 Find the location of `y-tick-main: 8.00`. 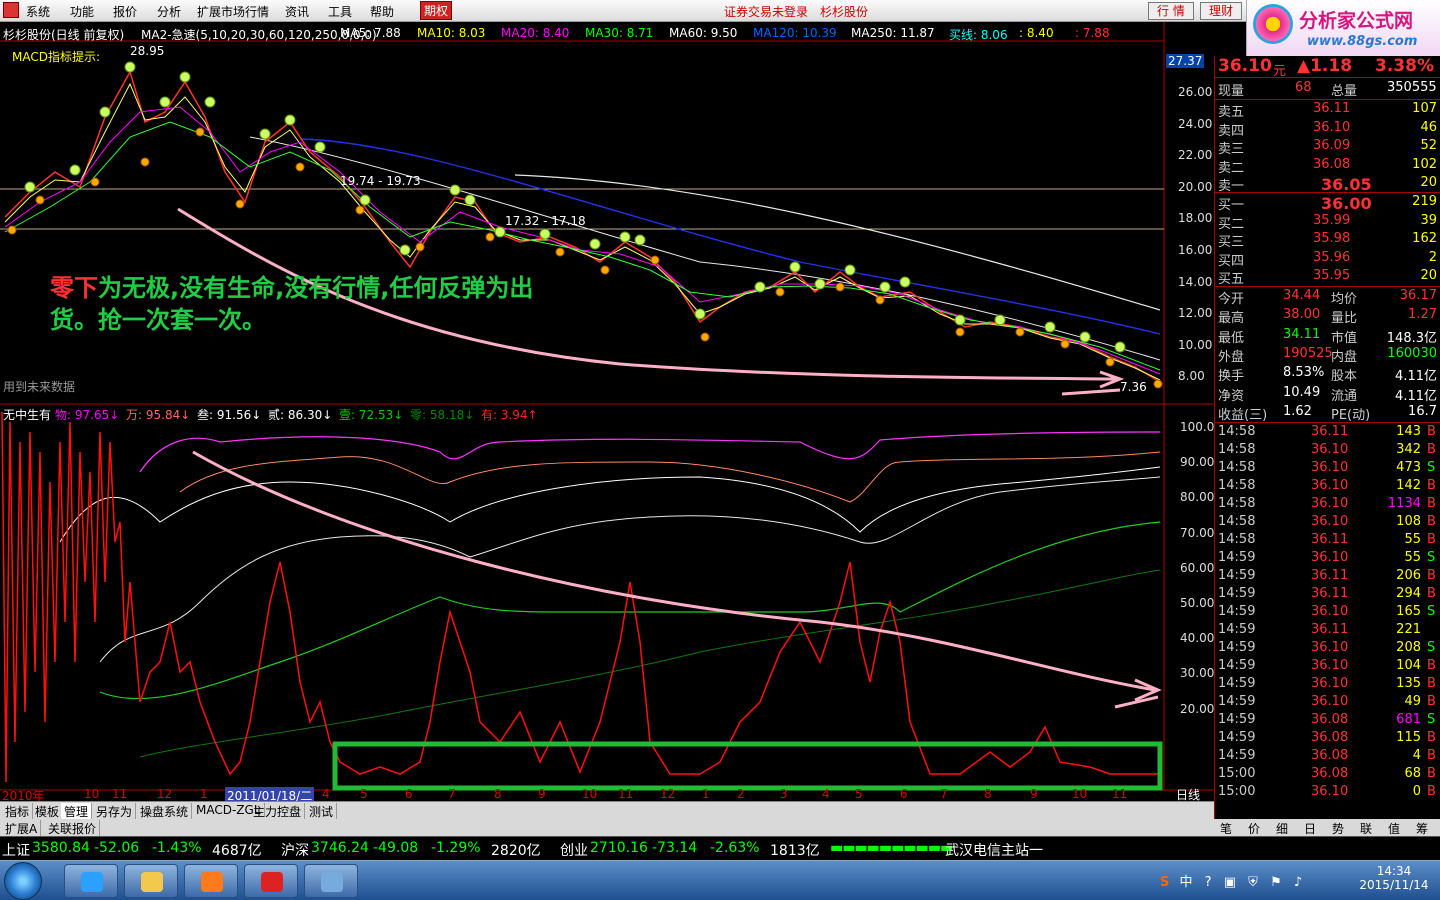

y-tick-main: 8.00 is located at coordinates (1191, 376).